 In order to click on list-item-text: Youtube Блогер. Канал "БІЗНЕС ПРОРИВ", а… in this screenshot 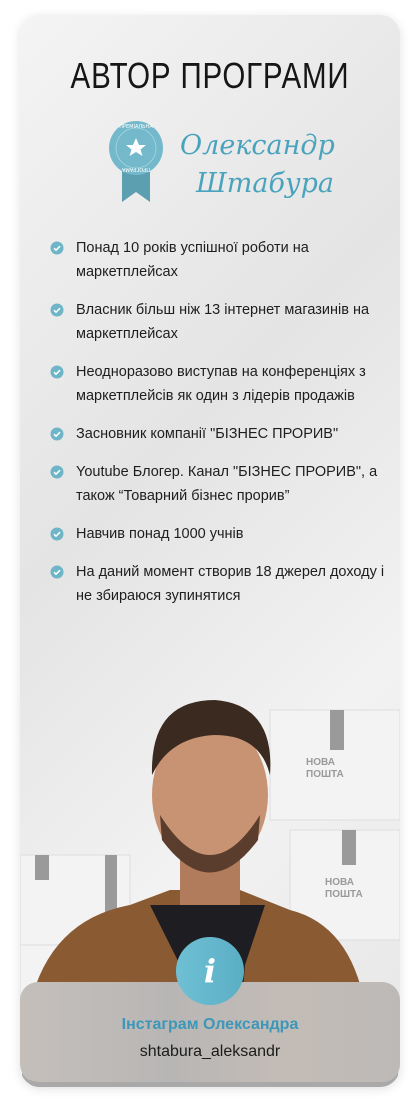, I will do `click(227, 484)`.